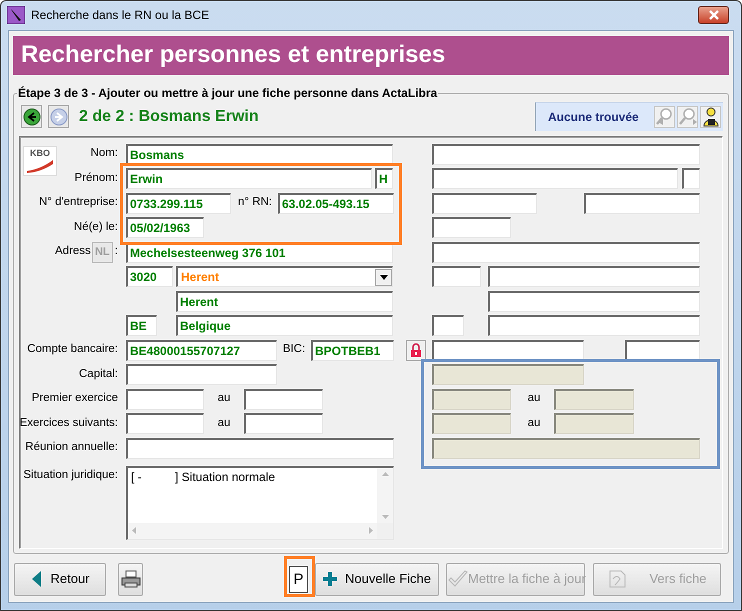  What do you see at coordinates (371, 55) in the screenshot?
I see `page-header: Rechercher personnes et entreprises` at bounding box center [371, 55].